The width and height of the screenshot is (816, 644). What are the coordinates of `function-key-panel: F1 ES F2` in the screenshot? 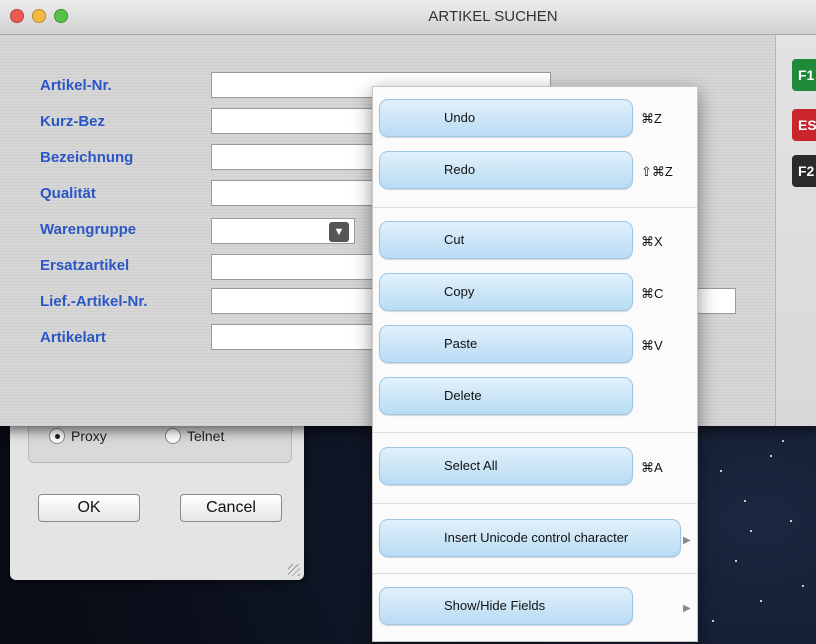 It's located at (795, 230).